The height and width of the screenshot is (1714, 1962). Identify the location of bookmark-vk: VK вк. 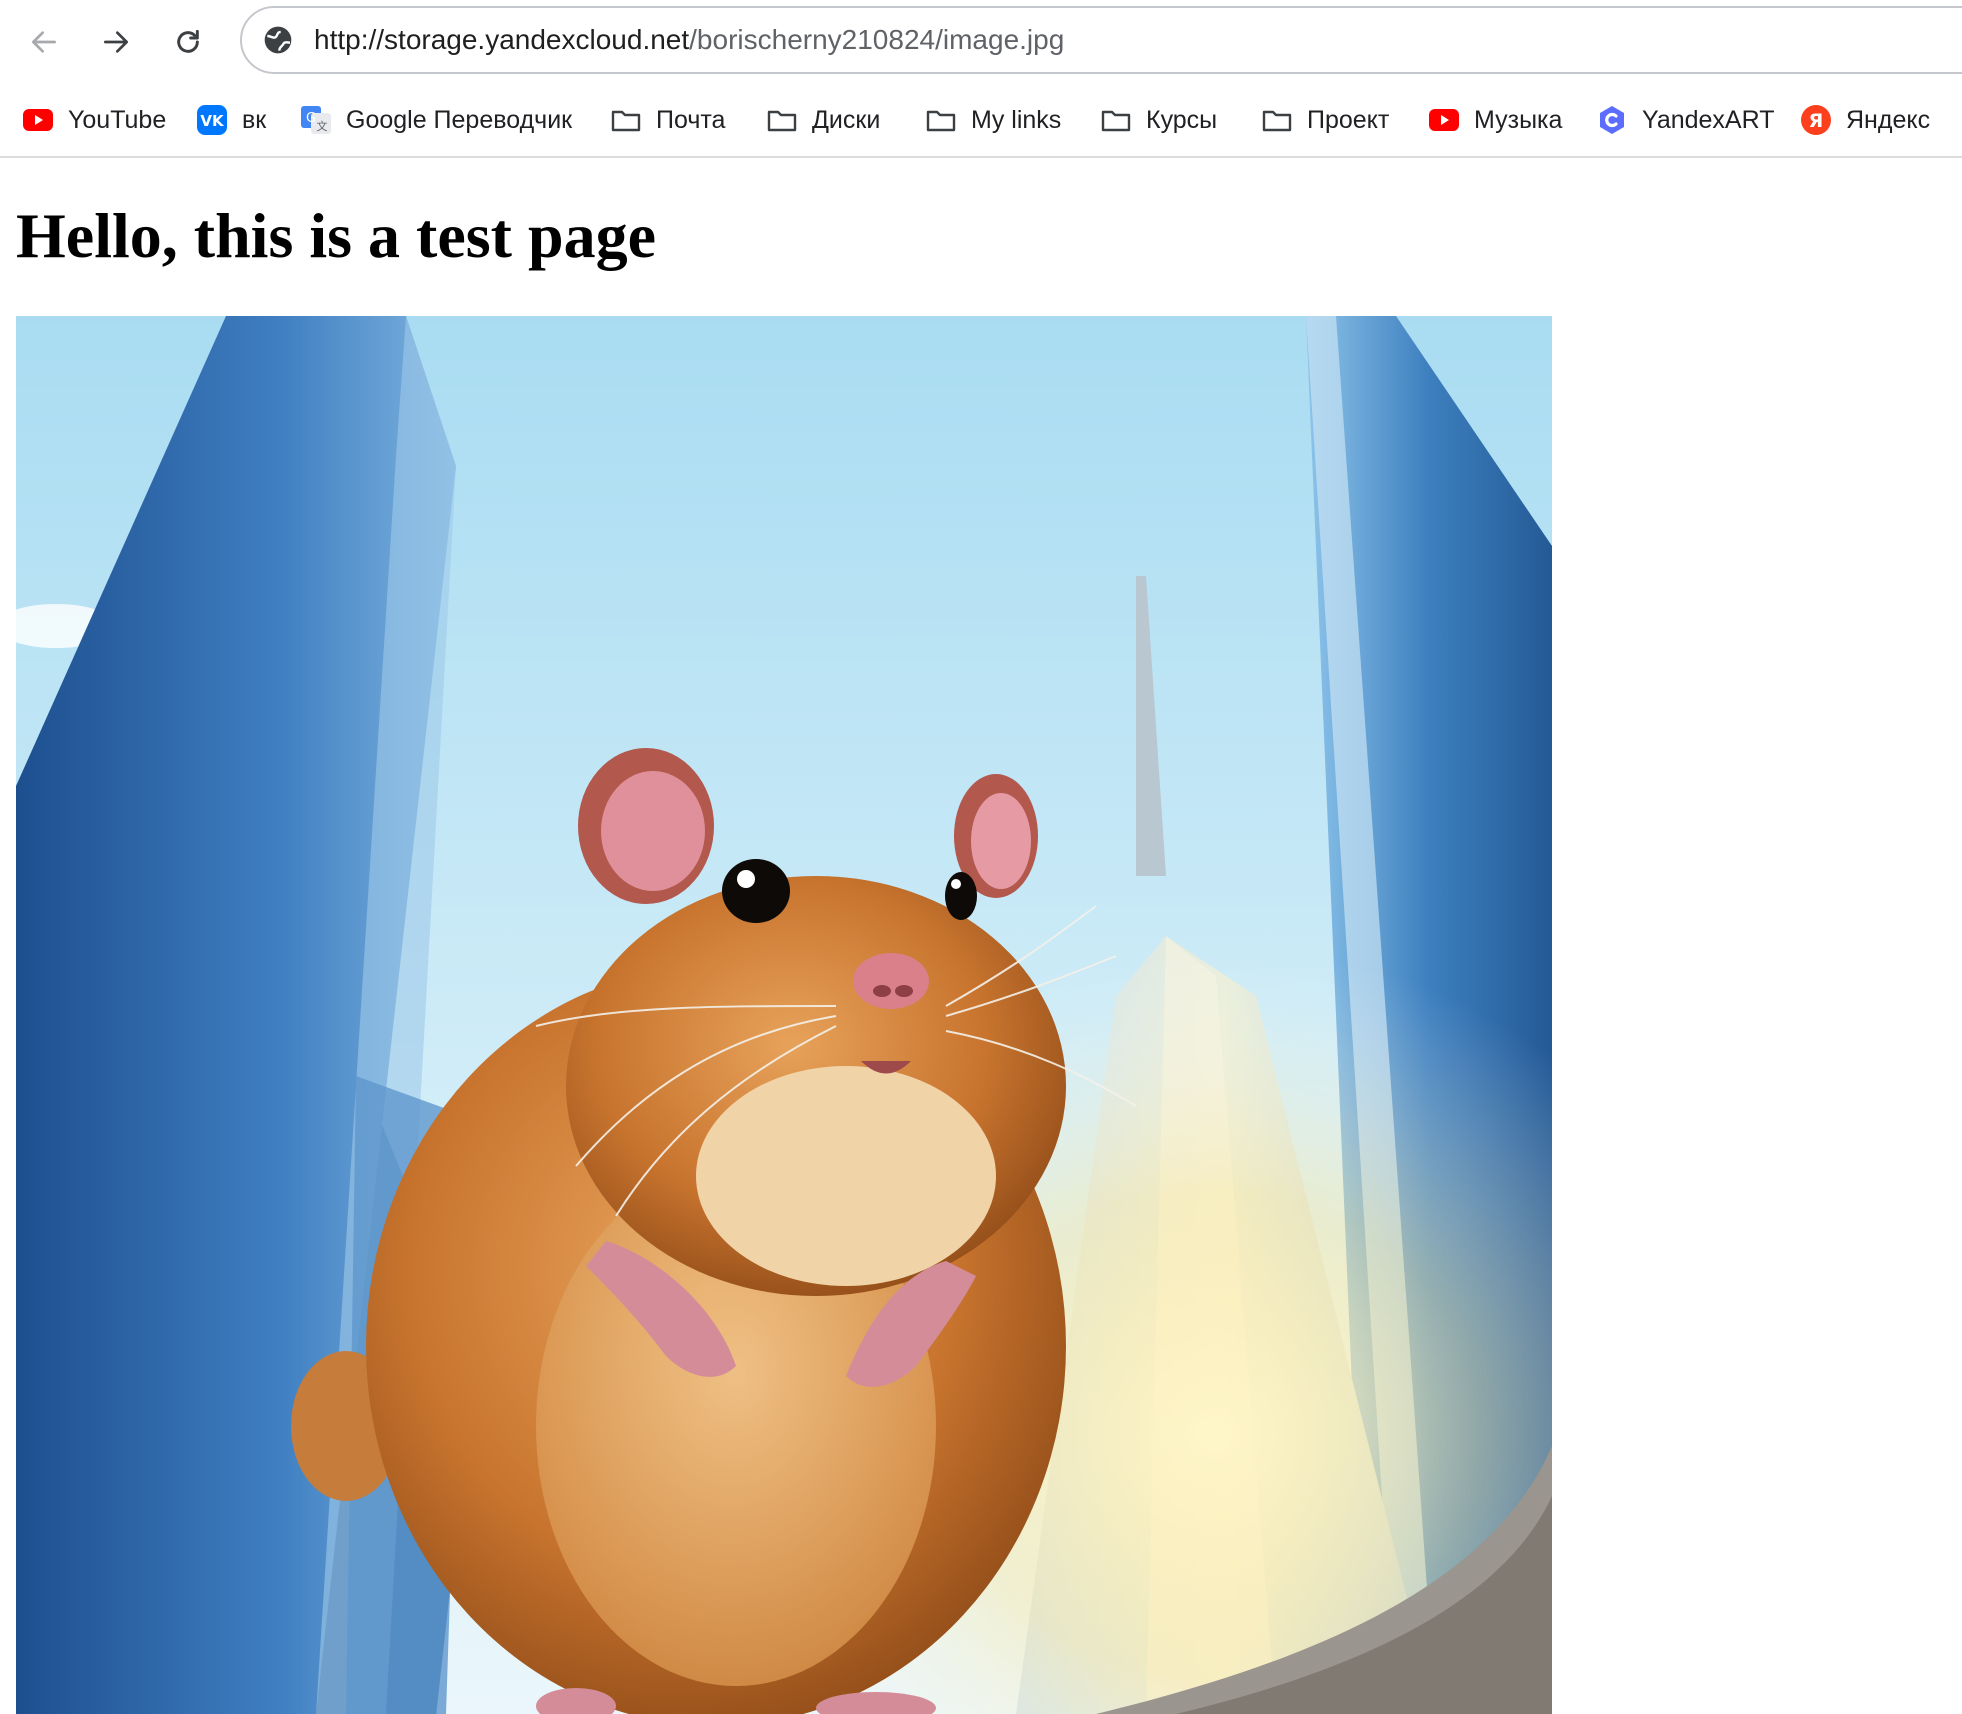
(231, 120).